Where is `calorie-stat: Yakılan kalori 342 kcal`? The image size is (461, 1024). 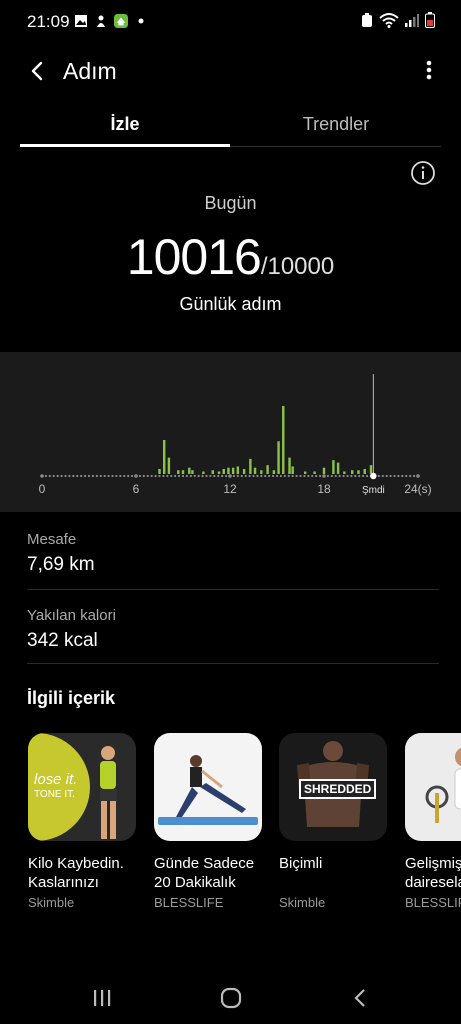 calorie-stat: Yakılan kalori 342 kcal is located at coordinates (71, 629).